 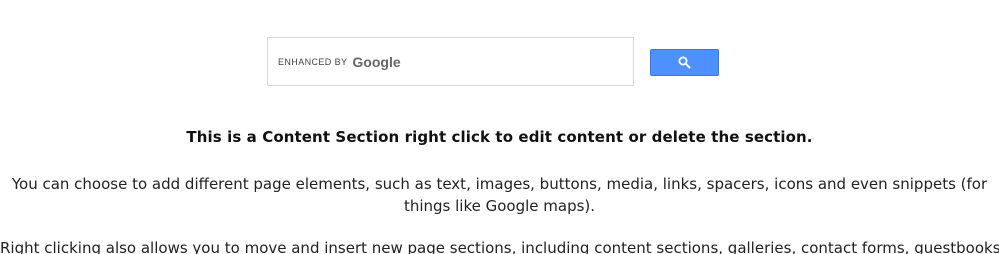 What do you see at coordinates (313, 61) in the screenshot?
I see `enhanced-by-label: ENHANCED BY` at bounding box center [313, 61].